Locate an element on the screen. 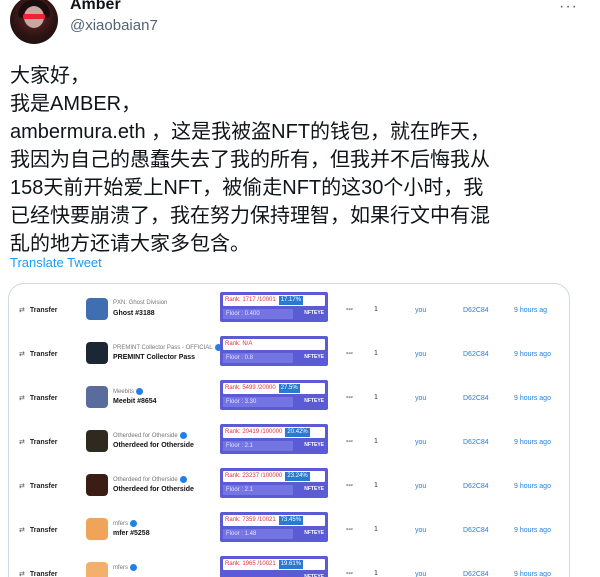 This screenshot has height=577, width=600. rank-text: Rank: 7359 /10021 is located at coordinates (250, 520).